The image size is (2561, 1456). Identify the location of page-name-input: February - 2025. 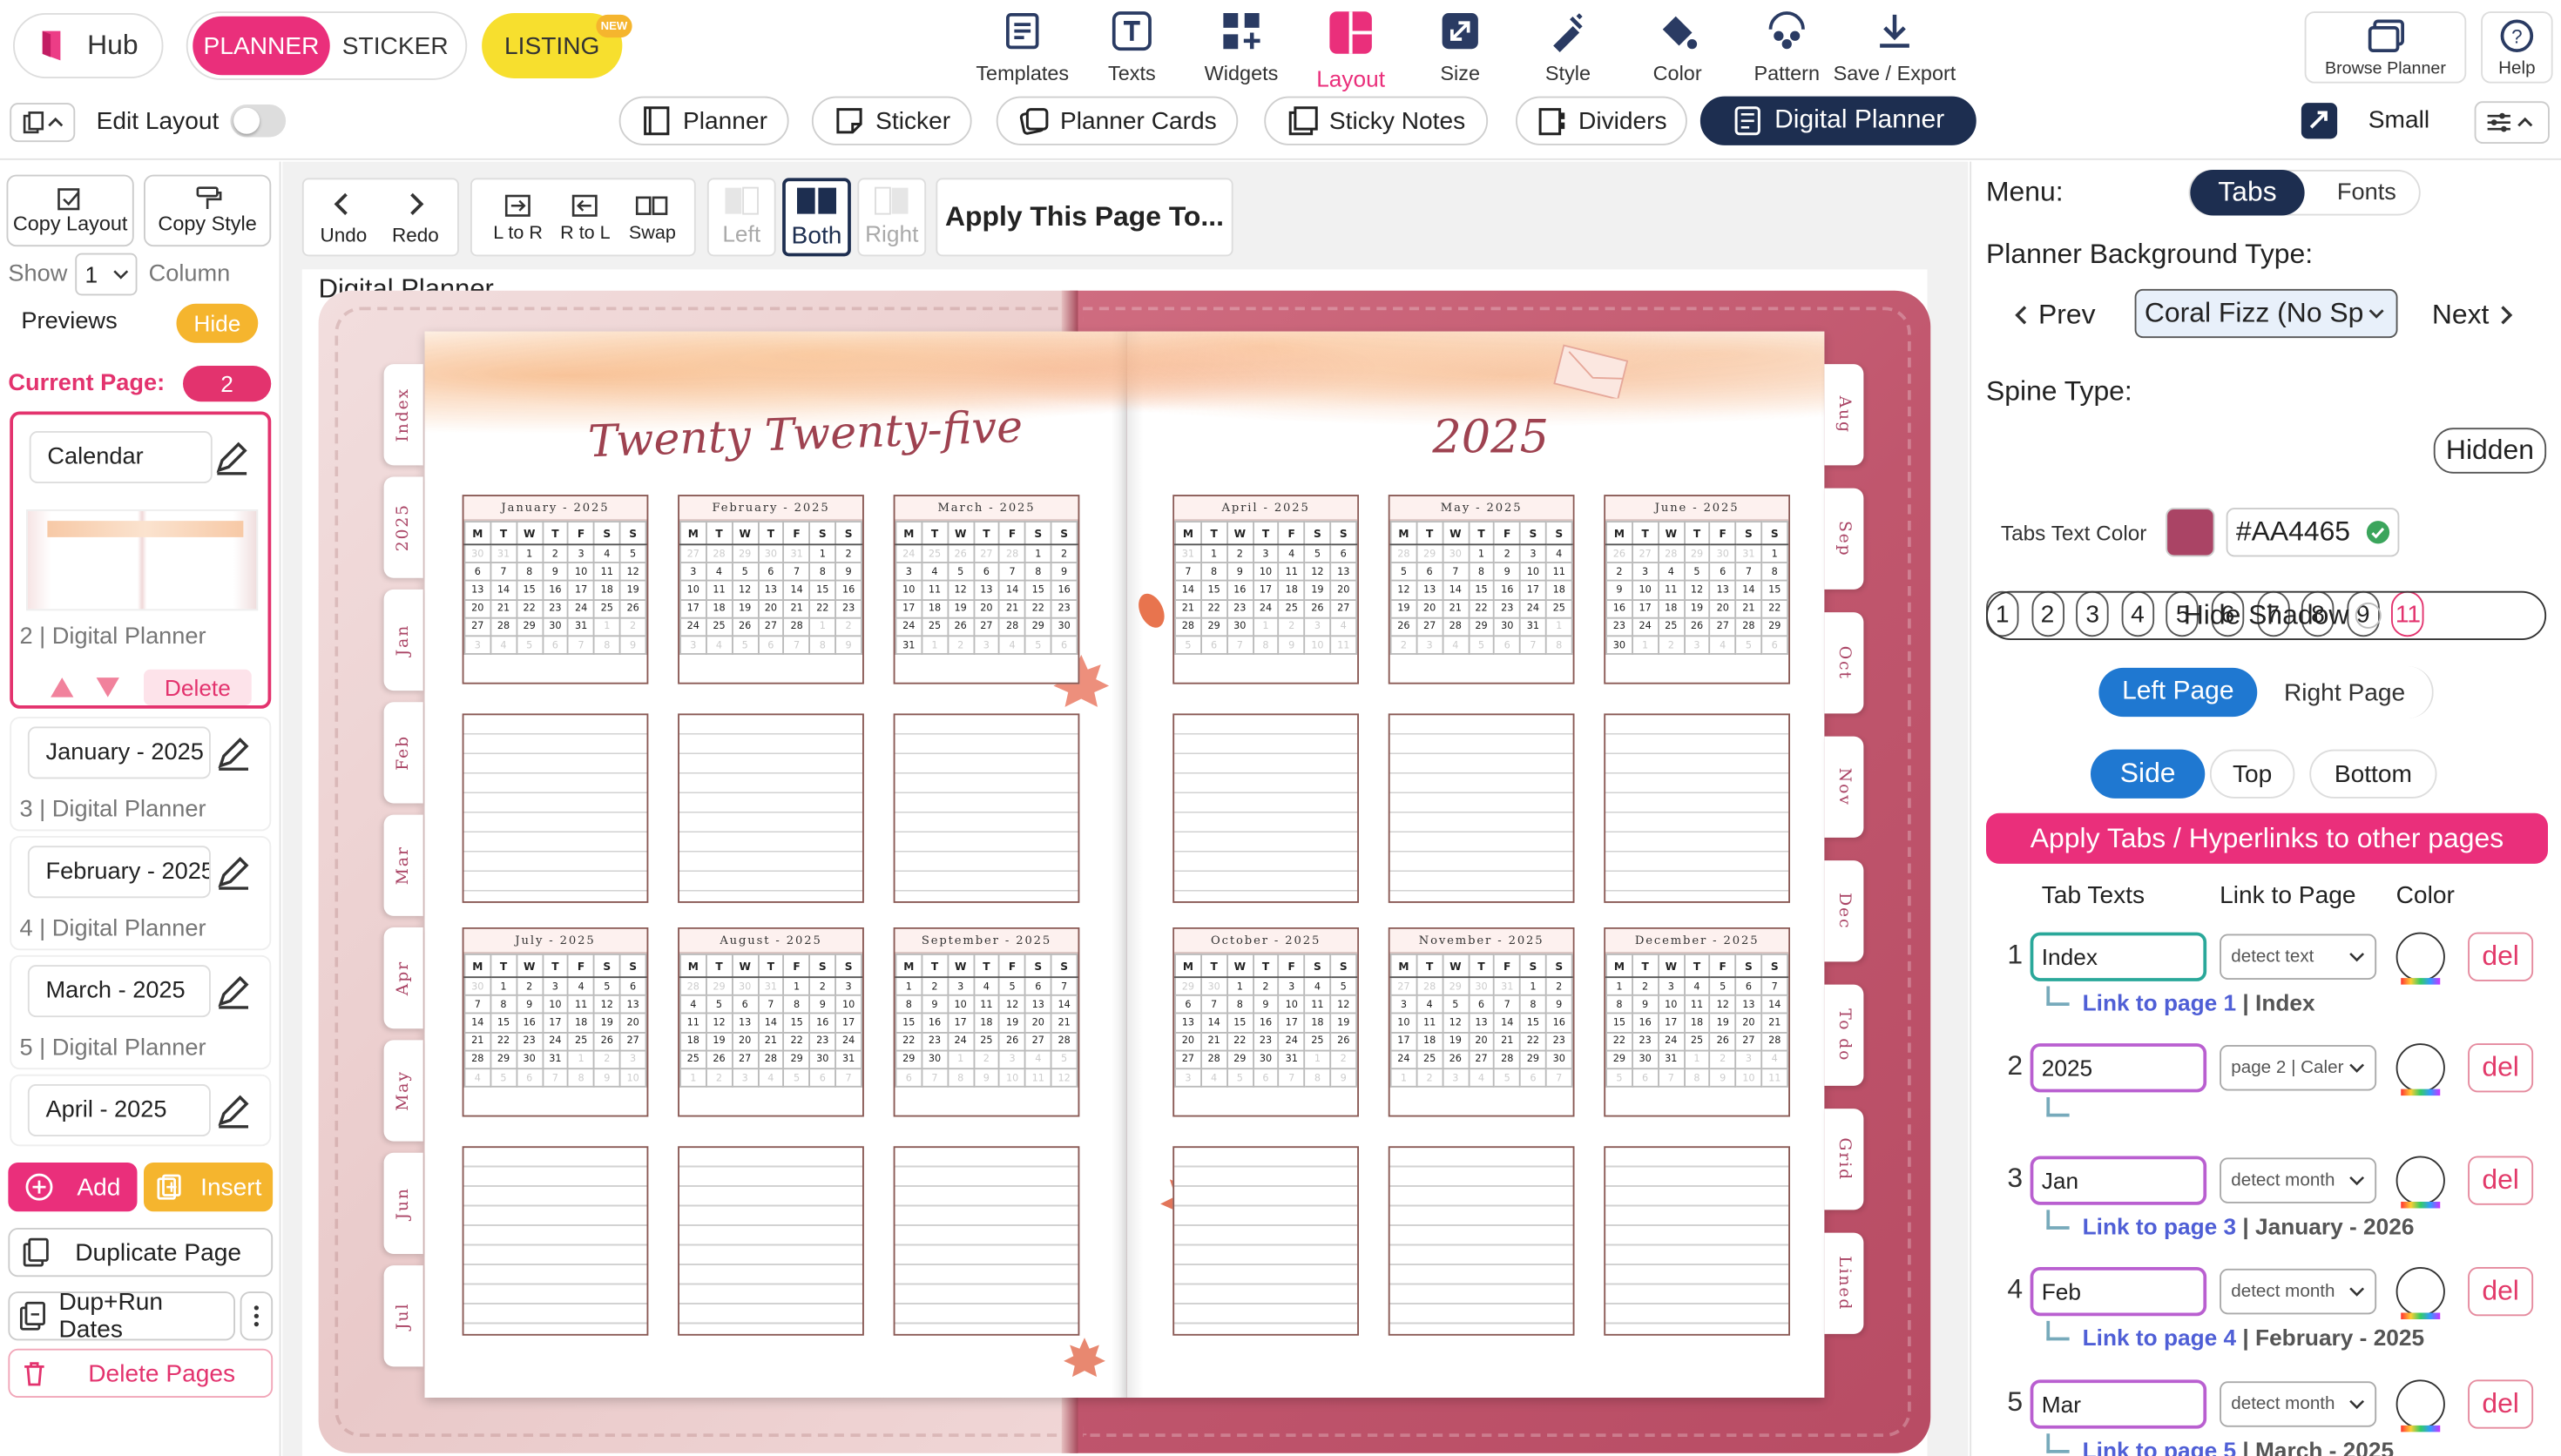
(119, 872).